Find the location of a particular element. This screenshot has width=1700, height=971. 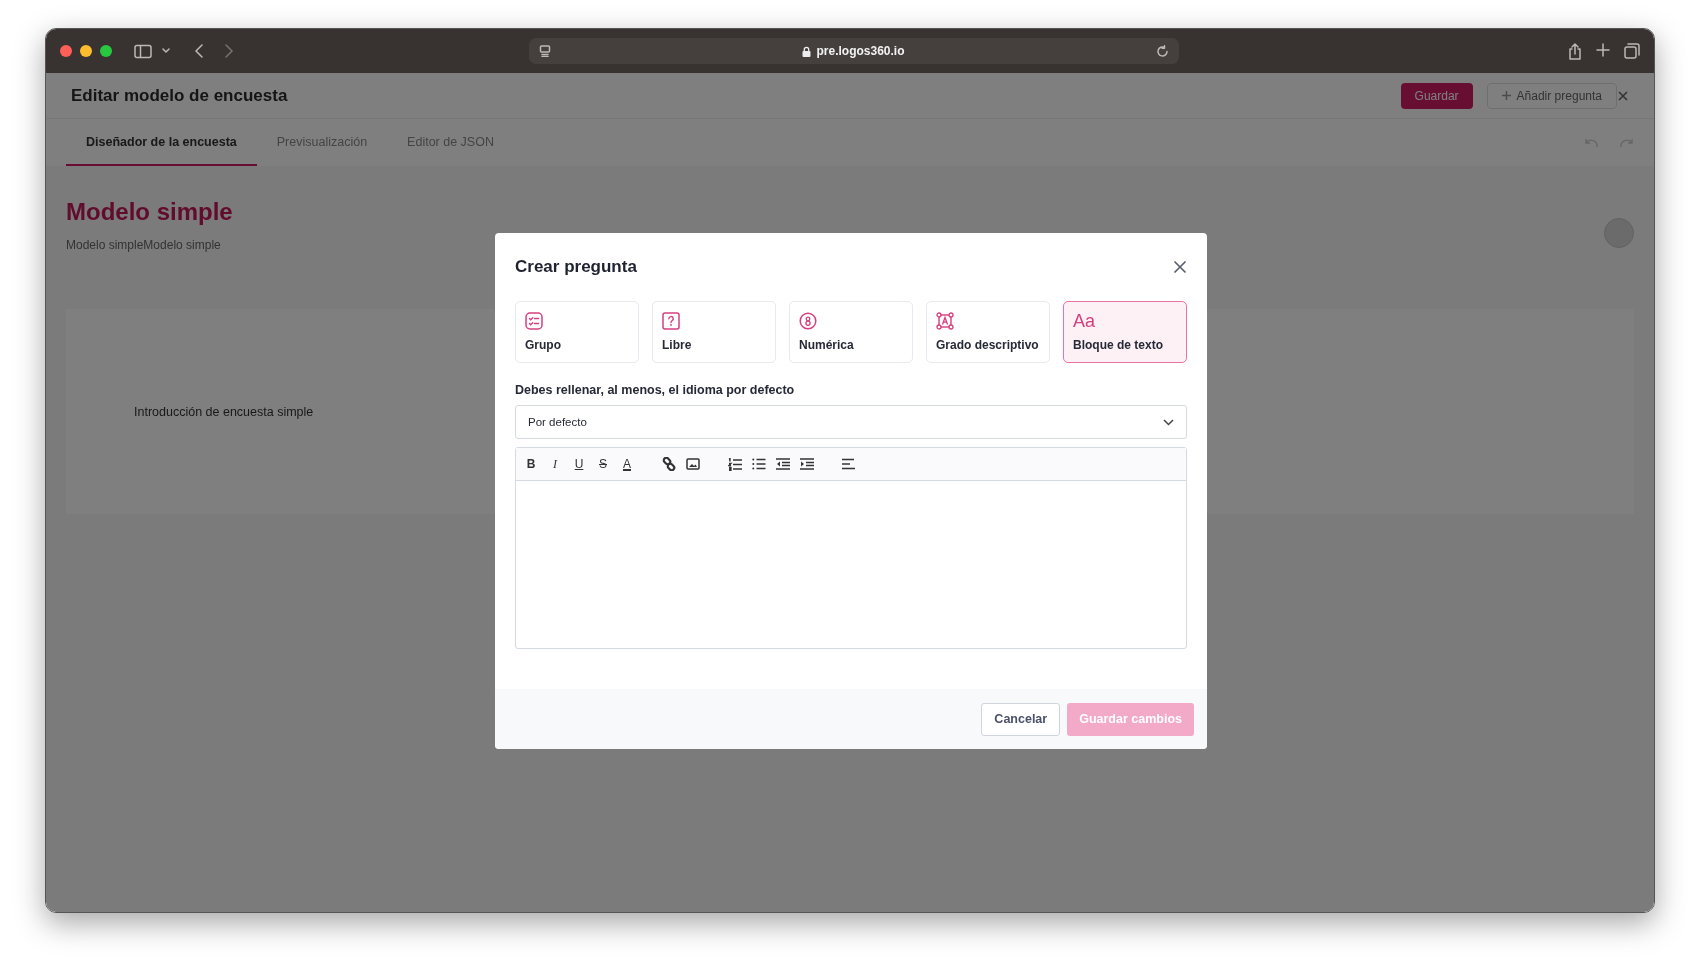

plus-icon is located at coordinates (1506, 95).